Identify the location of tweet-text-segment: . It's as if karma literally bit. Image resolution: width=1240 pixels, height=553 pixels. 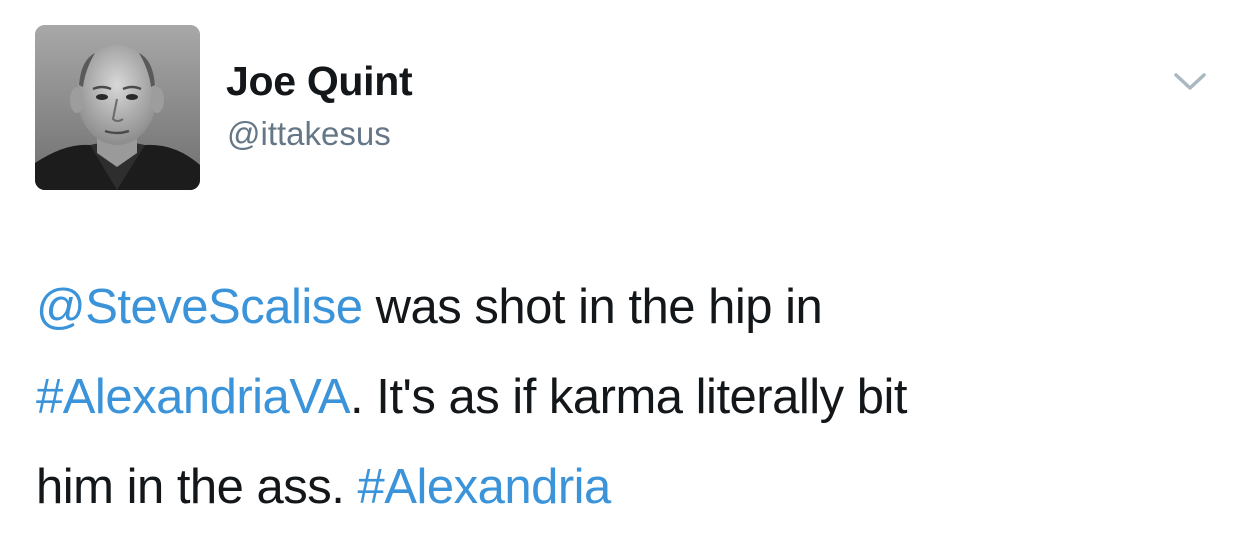
(629, 397).